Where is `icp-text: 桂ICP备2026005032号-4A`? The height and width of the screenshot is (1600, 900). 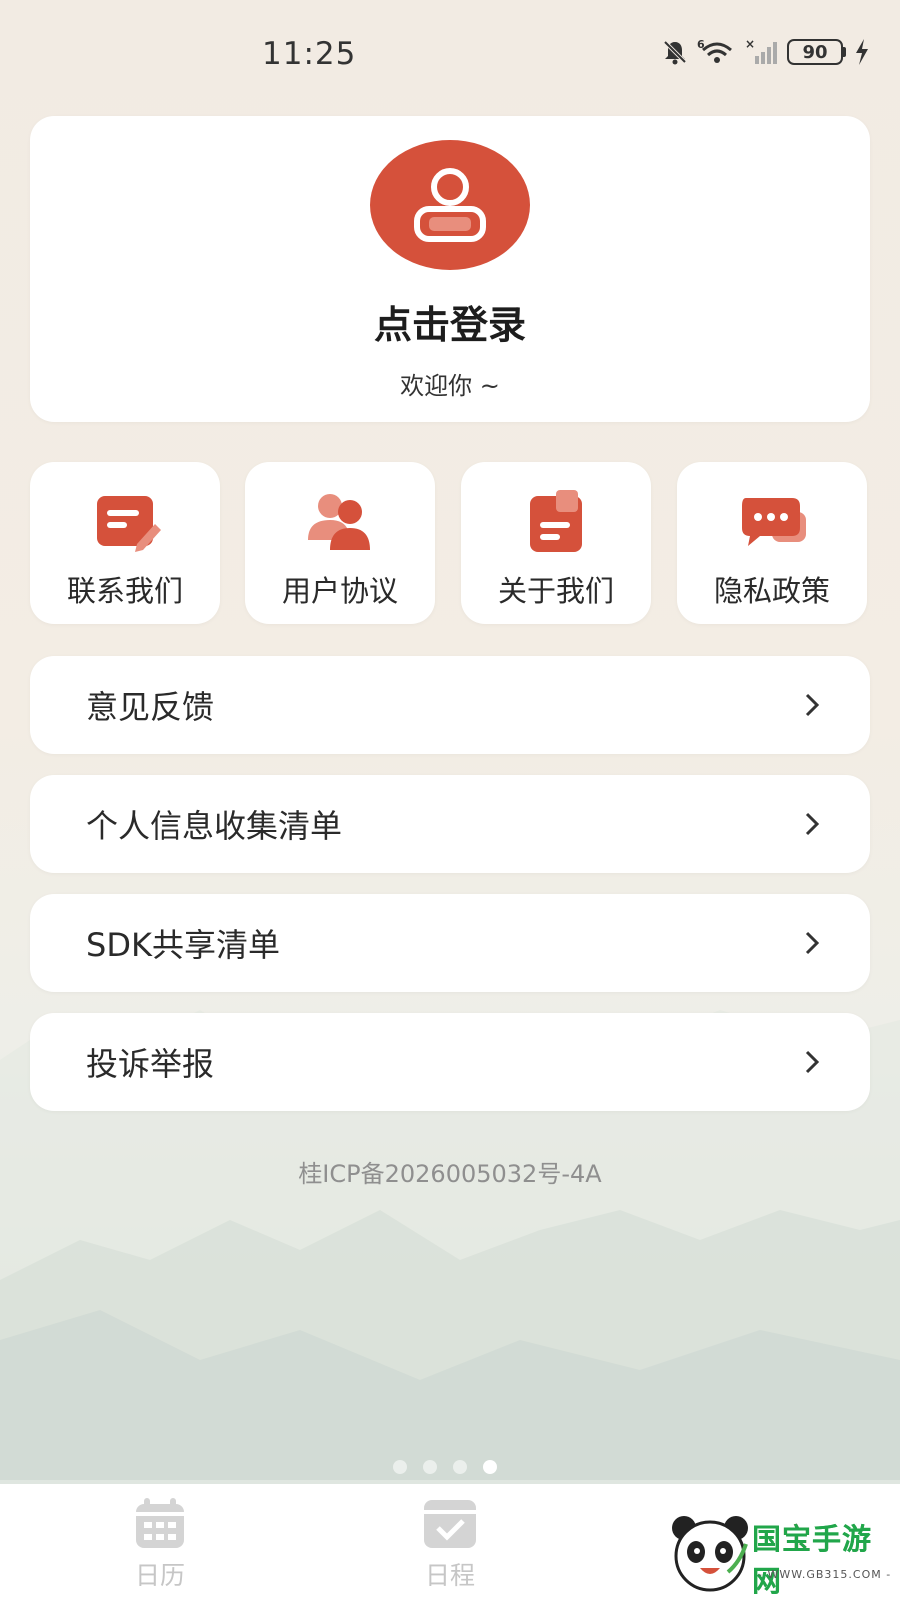
icp-text: 桂ICP备2026005032号-4A is located at coordinates (450, 1171).